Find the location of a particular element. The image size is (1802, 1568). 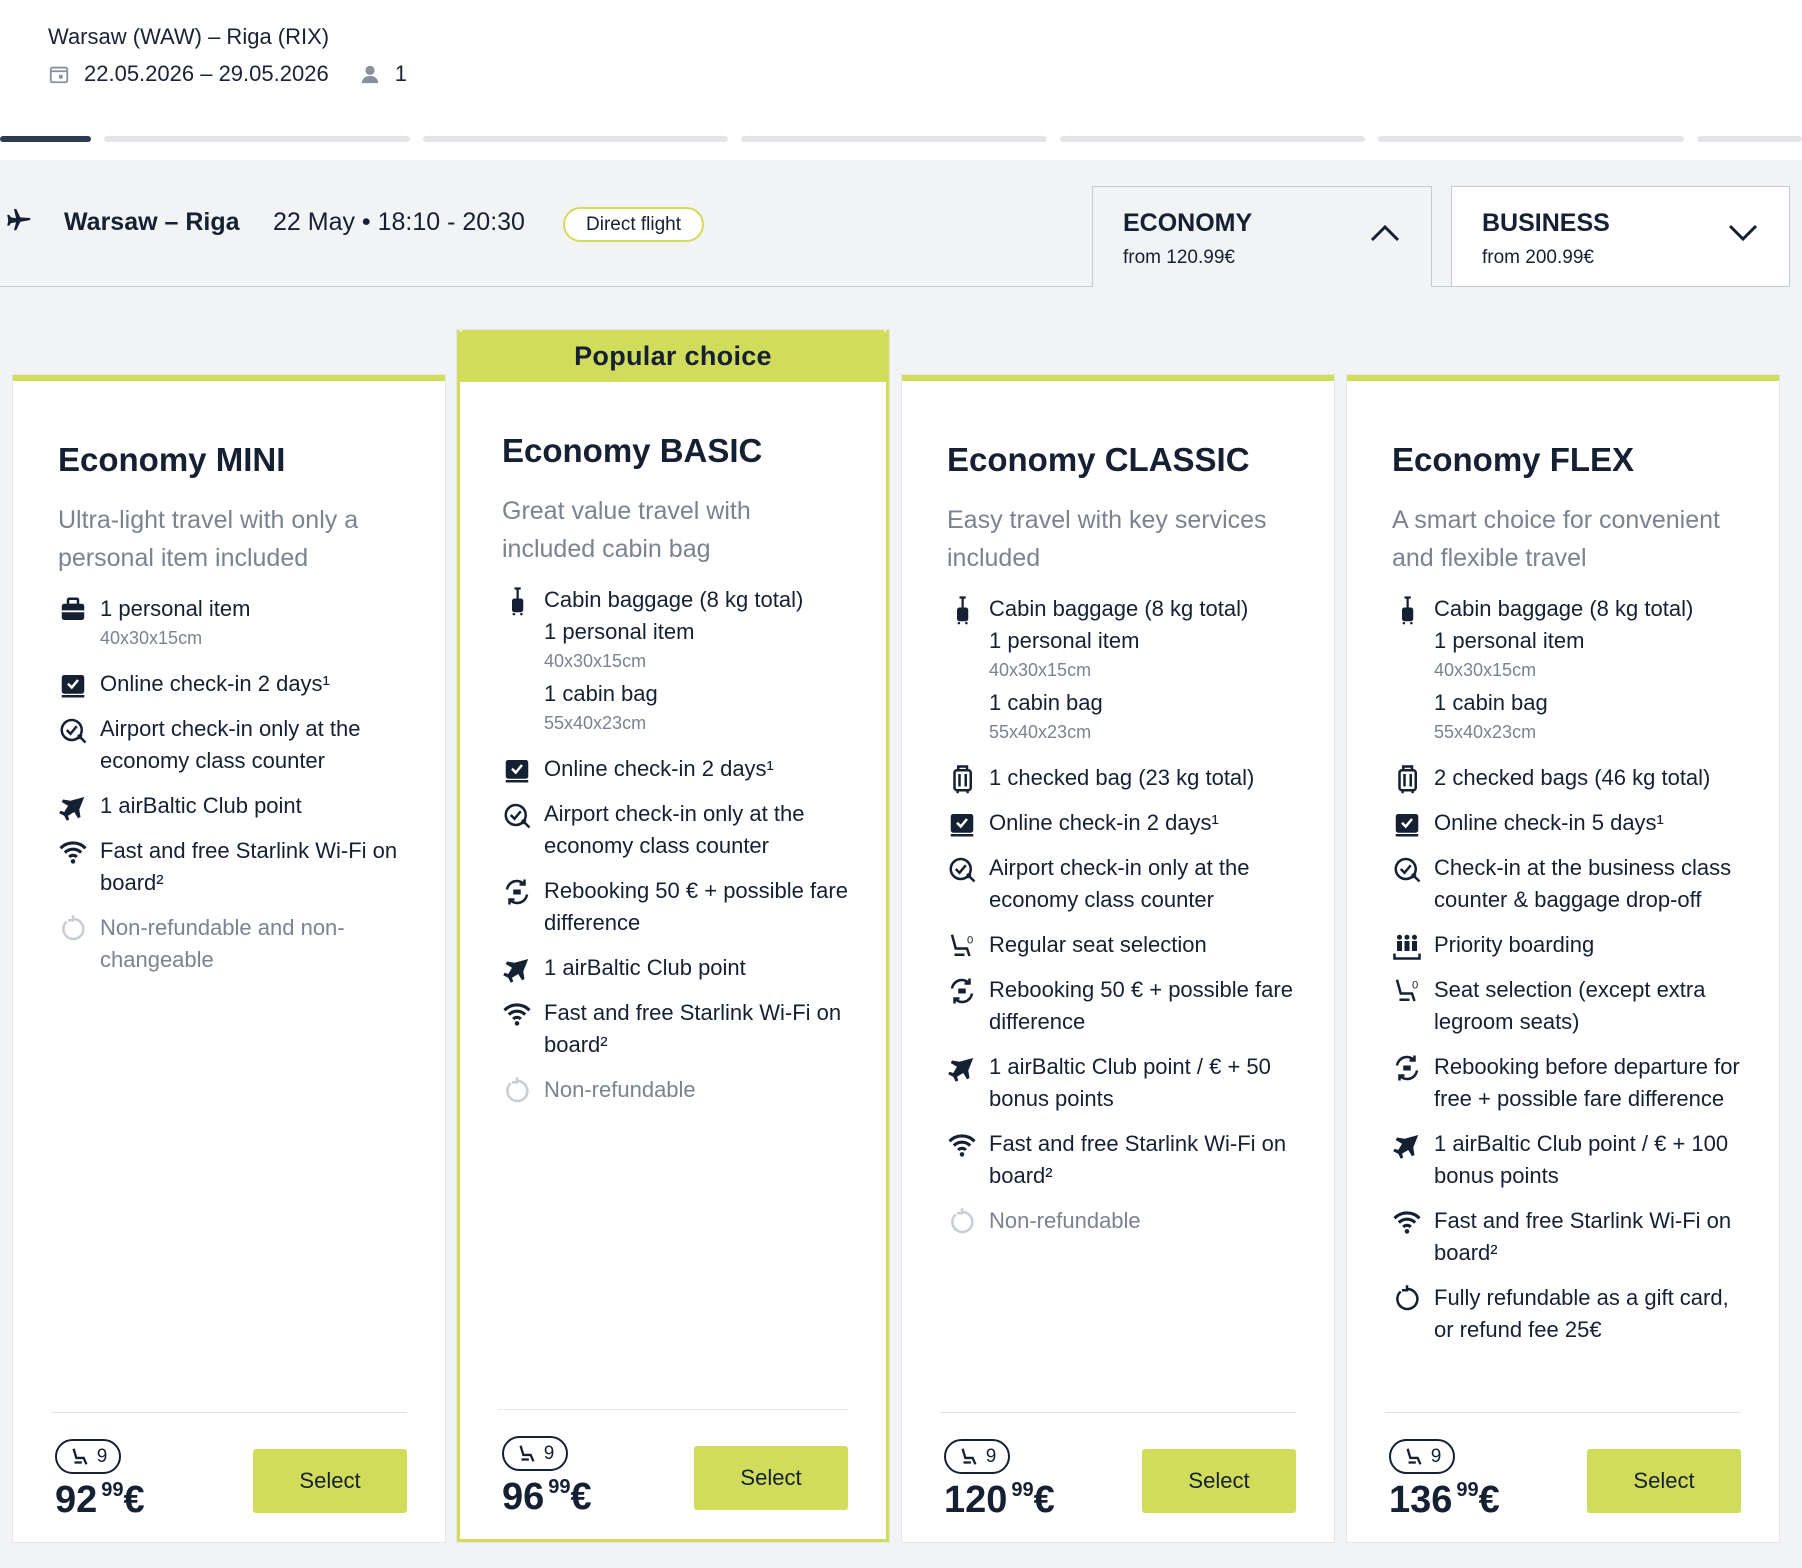

feature-text: Fast and free Starlink Wi-Fi on board² is located at coordinates (696, 1029).